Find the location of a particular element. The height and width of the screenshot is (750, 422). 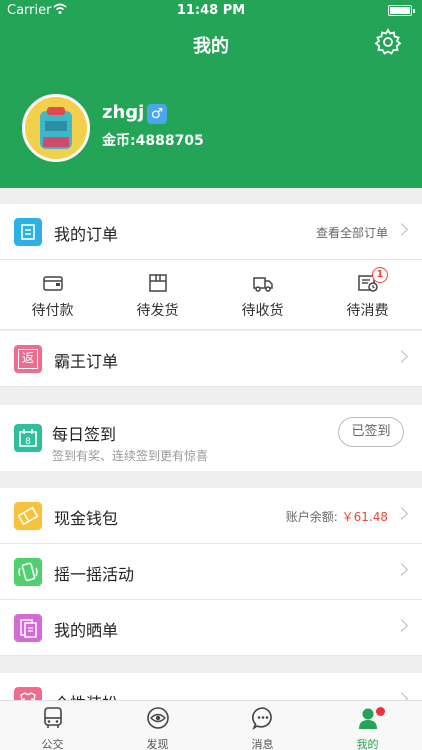

tab-pending-consumption: 待消费 is located at coordinates (367, 295).